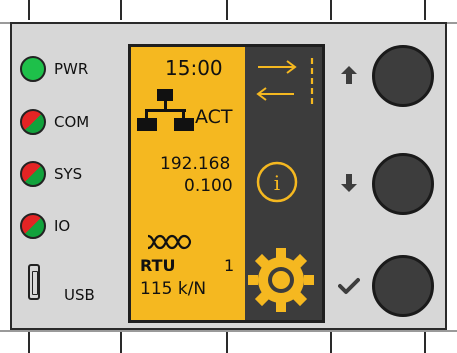 The width and height of the screenshot is (457, 353). What do you see at coordinates (229, 265) in the screenshot?
I see `device-address: 1` at bounding box center [229, 265].